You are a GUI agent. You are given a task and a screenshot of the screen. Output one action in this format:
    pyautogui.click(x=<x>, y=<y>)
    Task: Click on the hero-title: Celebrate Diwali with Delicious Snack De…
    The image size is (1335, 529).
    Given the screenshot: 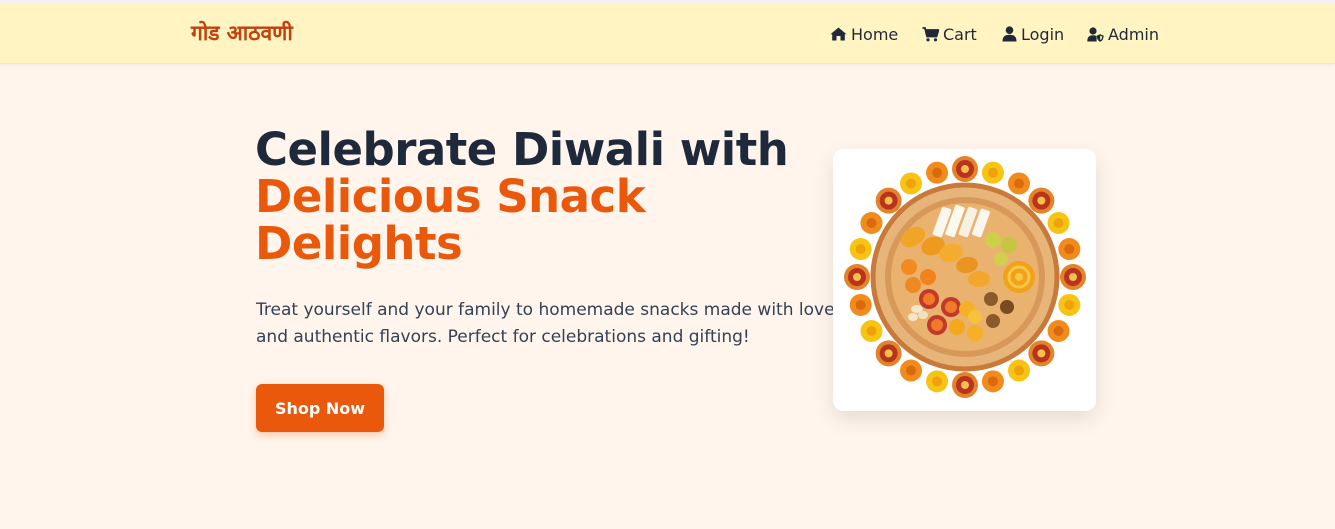 What is the action you would take?
    pyautogui.click(x=535, y=196)
    